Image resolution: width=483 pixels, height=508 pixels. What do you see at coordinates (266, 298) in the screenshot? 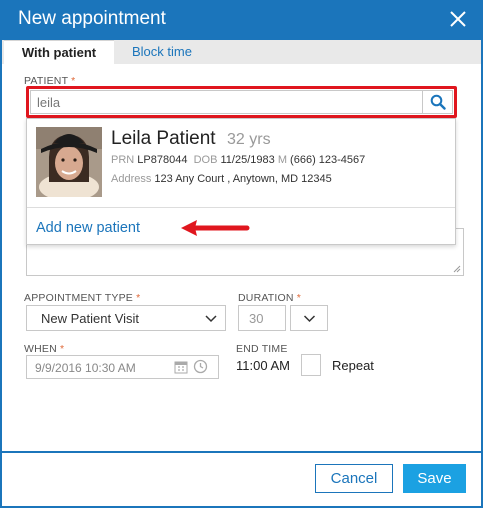
I see `duration-label-text: DURATION` at bounding box center [266, 298].